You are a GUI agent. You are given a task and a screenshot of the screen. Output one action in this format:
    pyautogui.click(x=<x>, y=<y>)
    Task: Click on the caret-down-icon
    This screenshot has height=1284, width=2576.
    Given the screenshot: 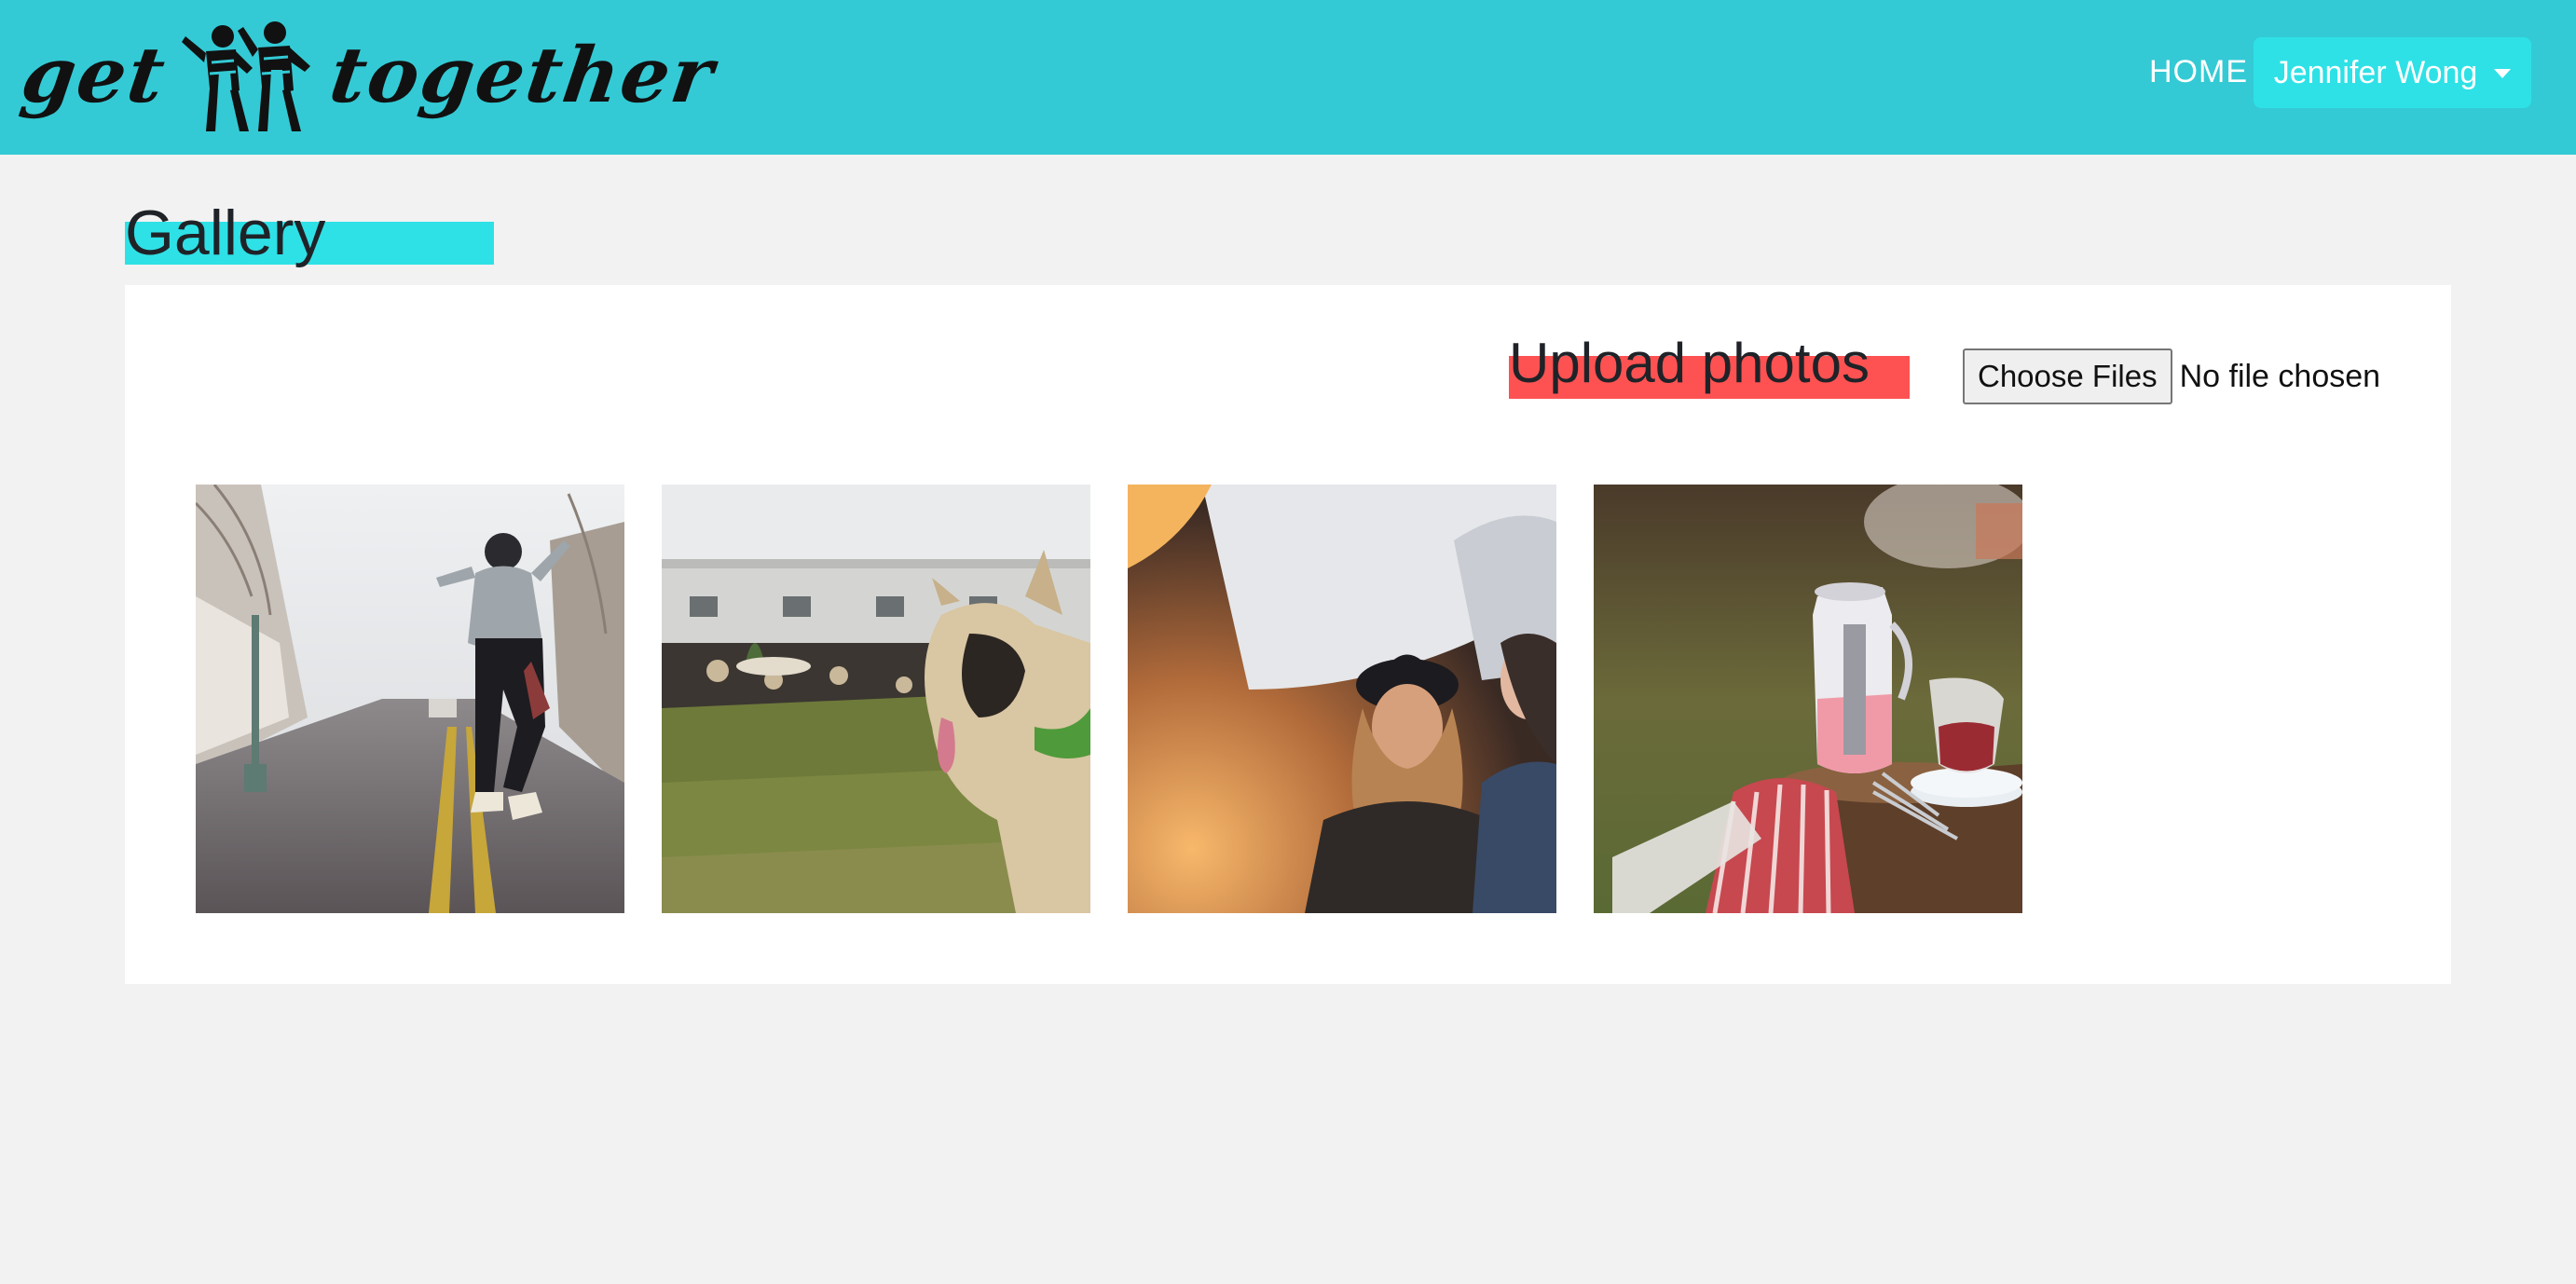 What is the action you would take?
    pyautogui.click(x=2503, y=73)
    